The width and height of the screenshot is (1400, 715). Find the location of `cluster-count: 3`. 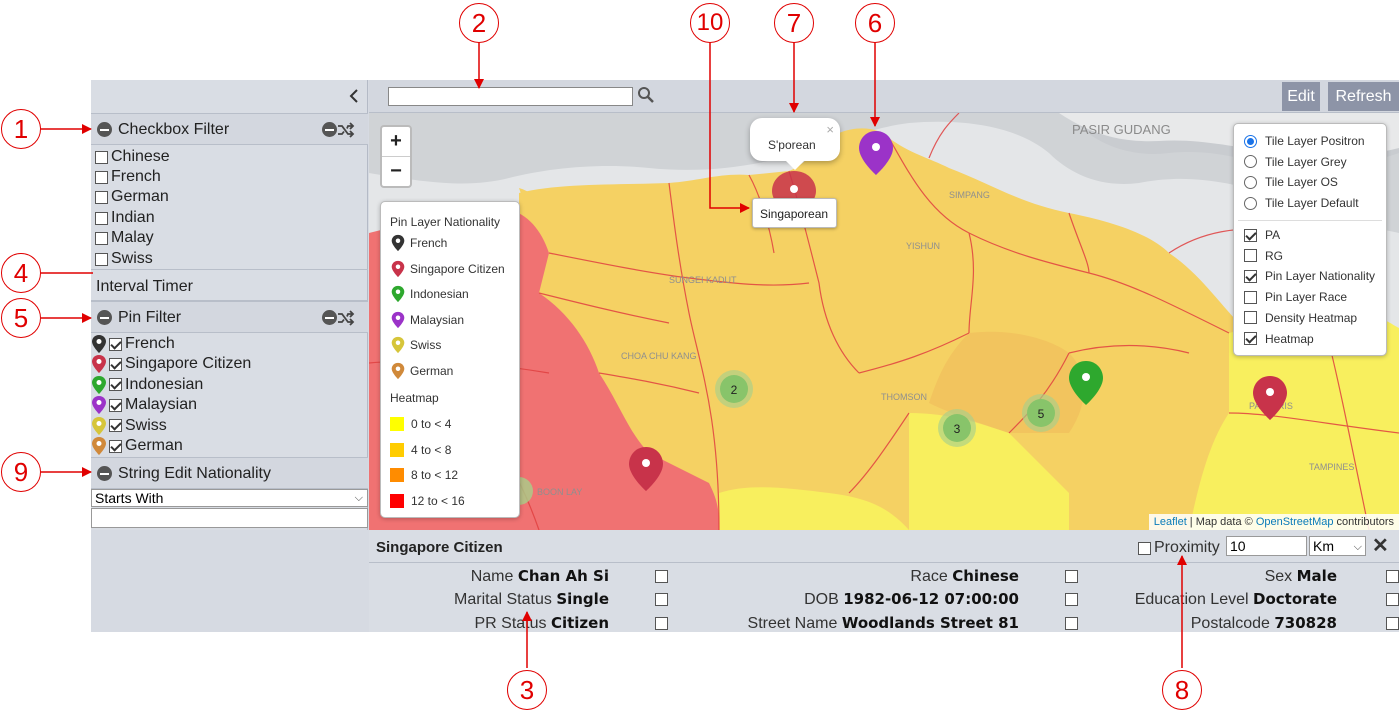

cluster-count: 3 is located at coordinates (957, 429).